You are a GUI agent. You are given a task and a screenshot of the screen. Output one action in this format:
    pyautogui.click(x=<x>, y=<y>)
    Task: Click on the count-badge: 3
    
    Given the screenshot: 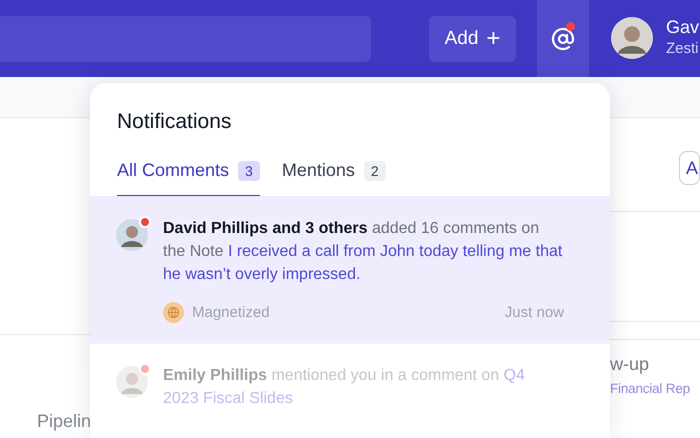 What is the action you would take?
    pyautogui.click(x=249, y=170)
    